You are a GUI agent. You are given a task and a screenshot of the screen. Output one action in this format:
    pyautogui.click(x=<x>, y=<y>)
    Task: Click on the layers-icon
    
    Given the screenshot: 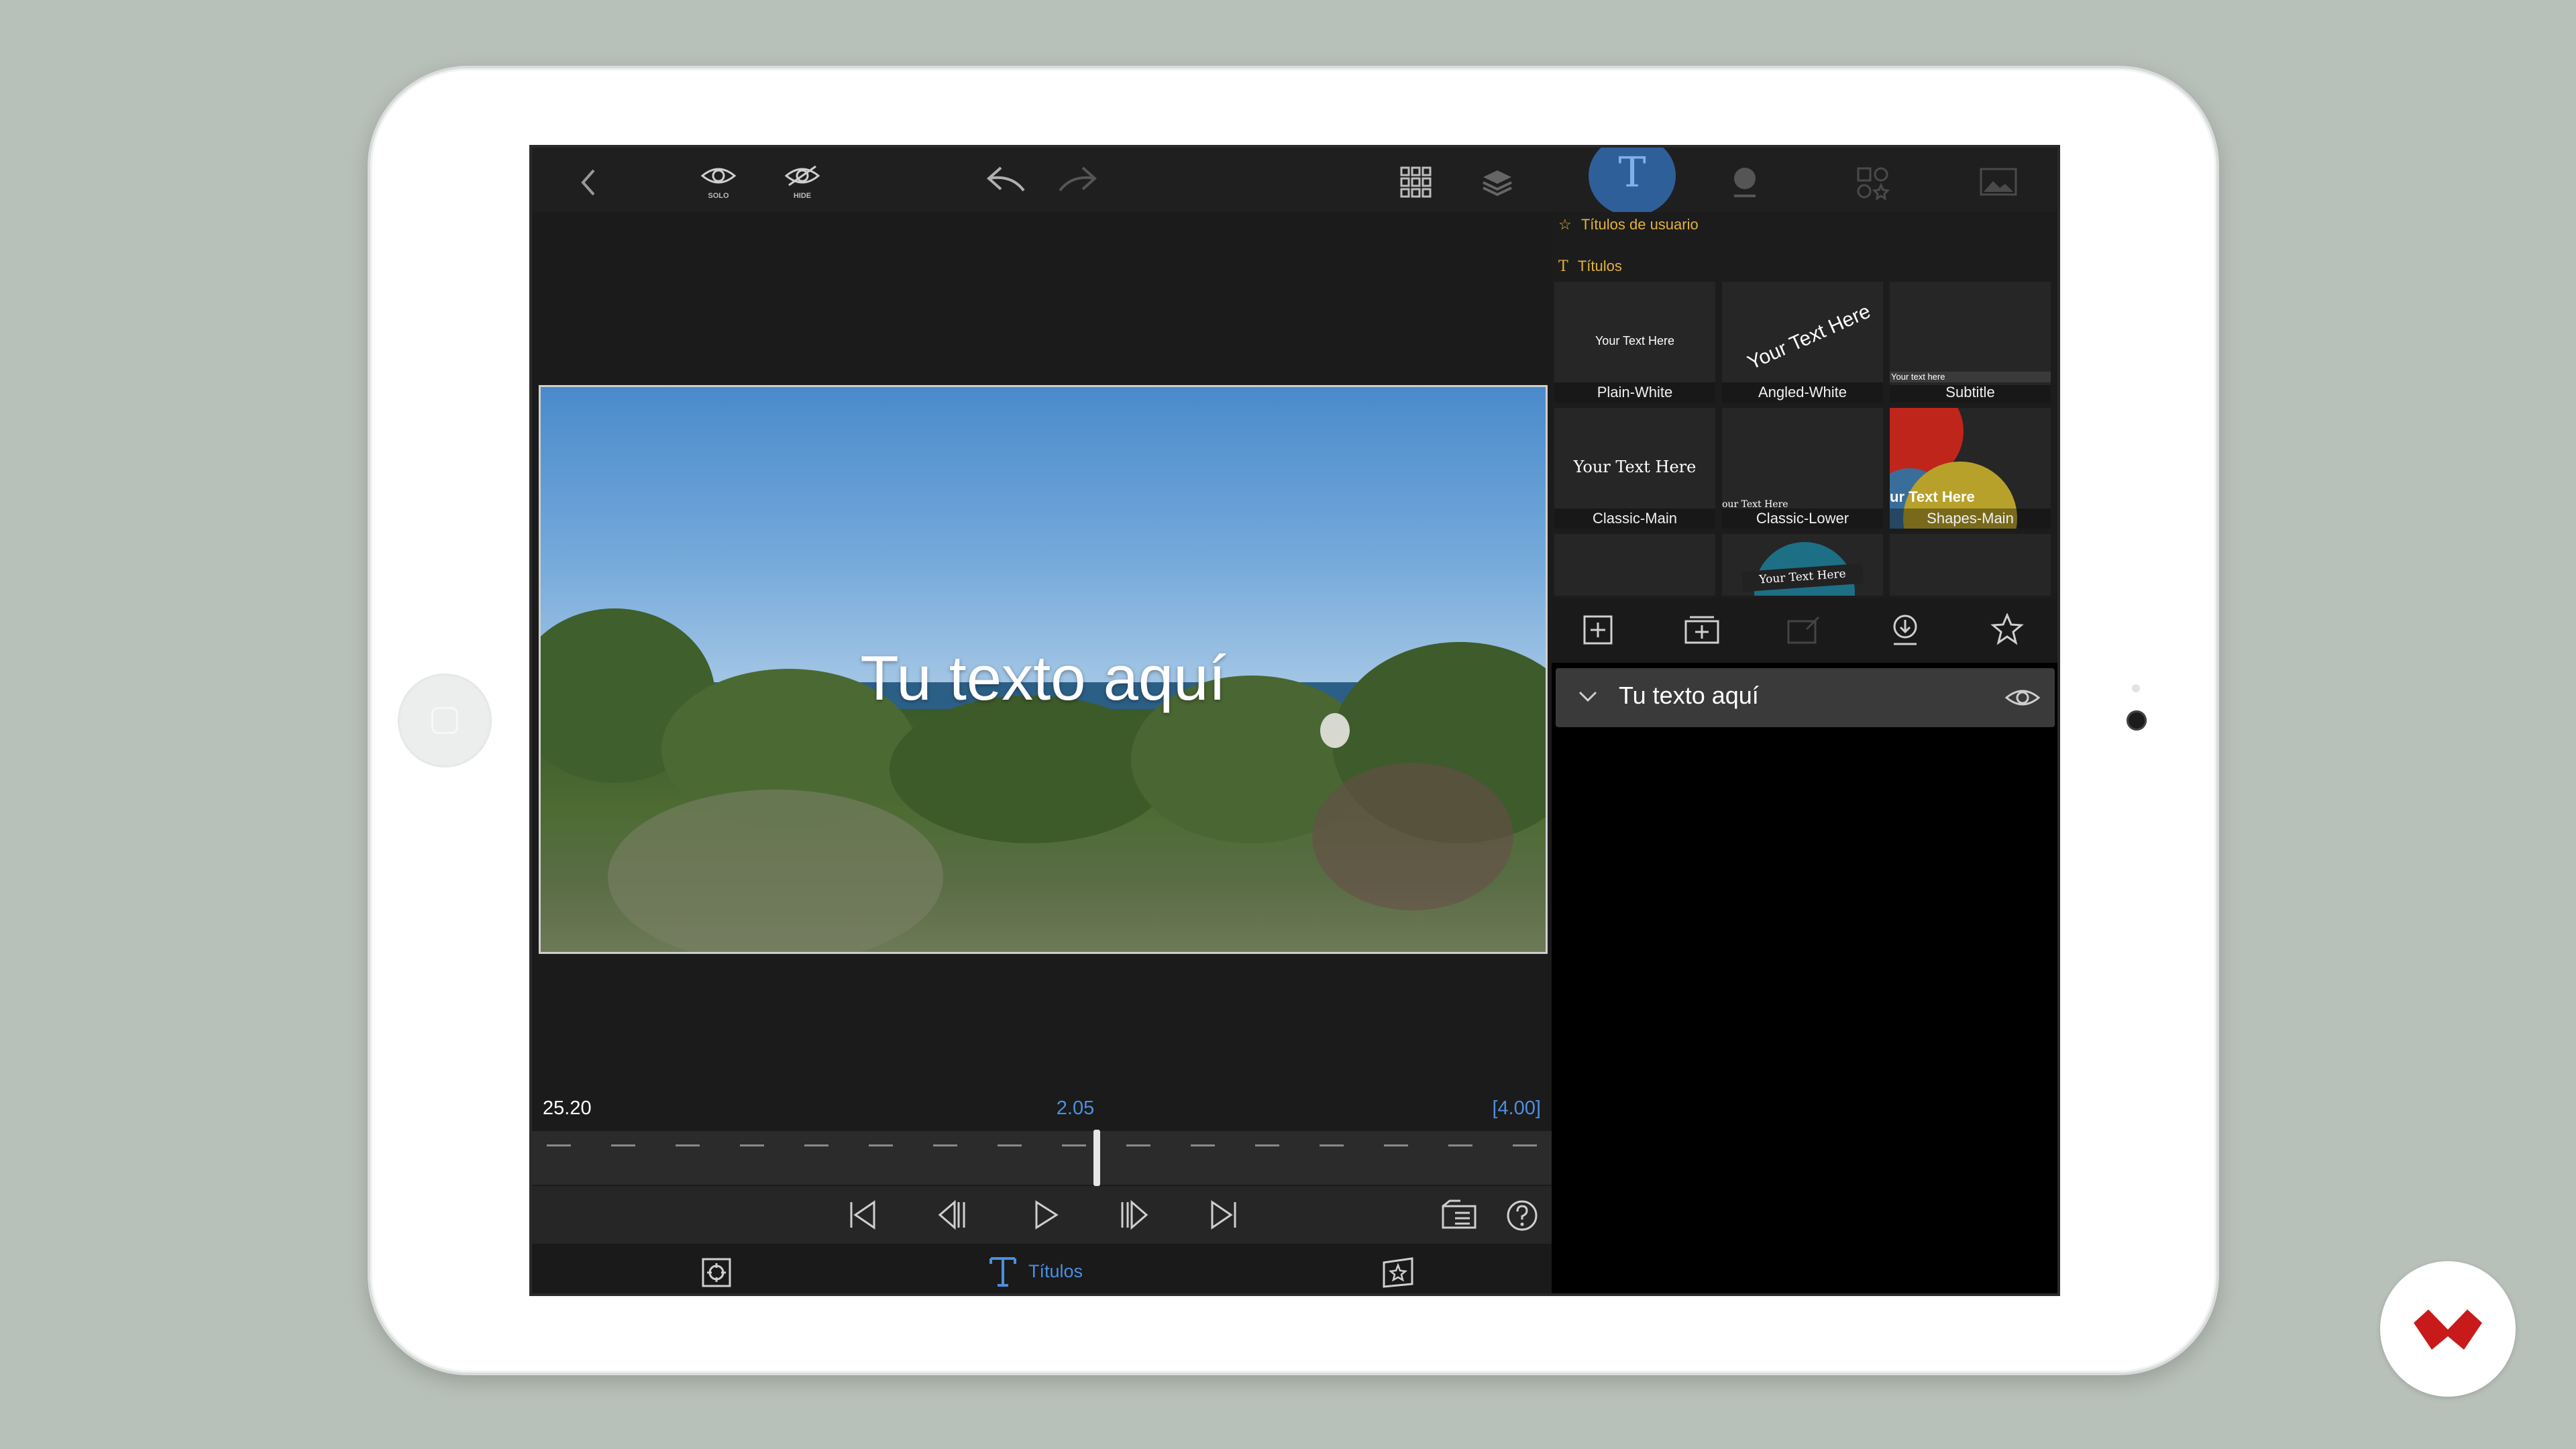 What is the action you would take?
    pyautogui.click(x=1497, y=182)
    